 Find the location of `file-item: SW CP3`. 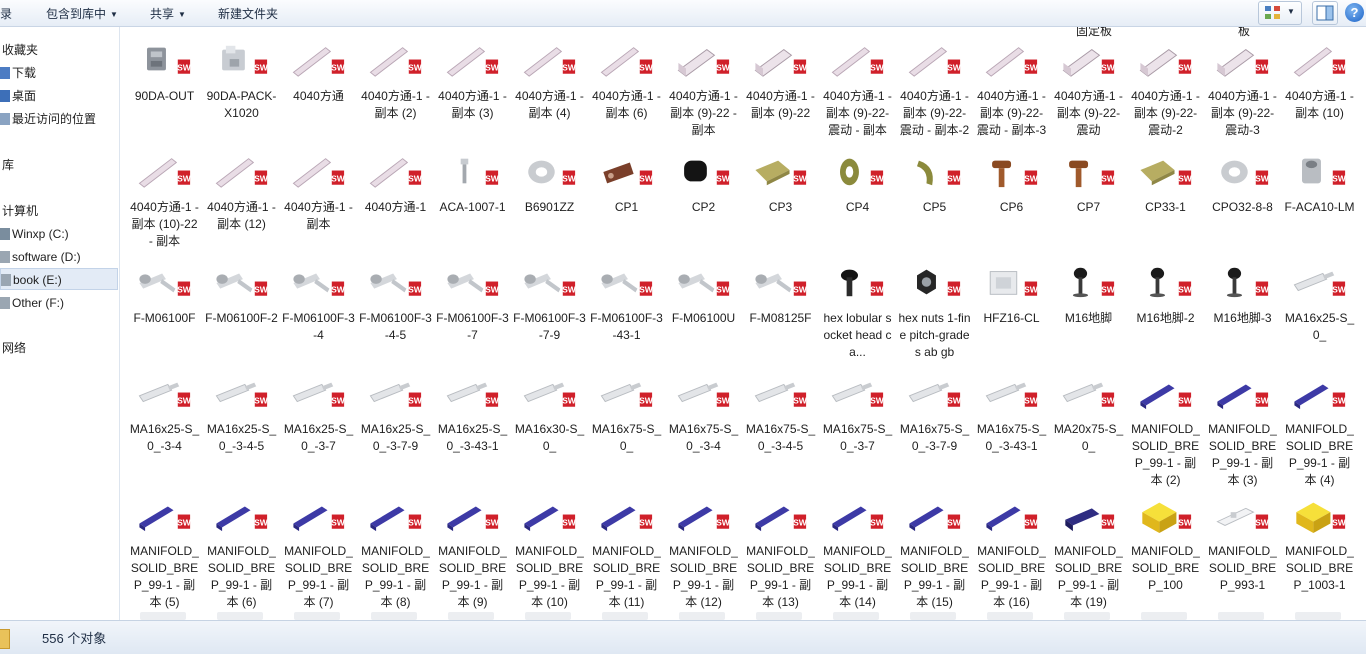

file-item: SW CP3 is located at coordinates (780, 184).